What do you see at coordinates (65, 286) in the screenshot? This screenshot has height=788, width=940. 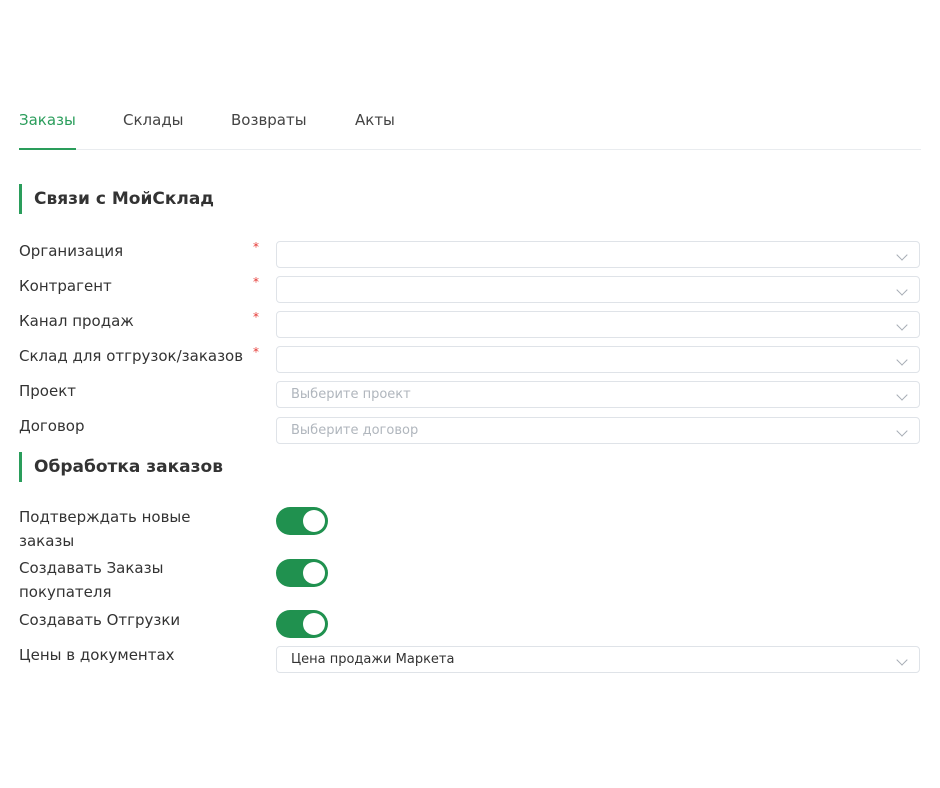 I see `counterparty-label: Контрагент` at bounding box center [65, 286].